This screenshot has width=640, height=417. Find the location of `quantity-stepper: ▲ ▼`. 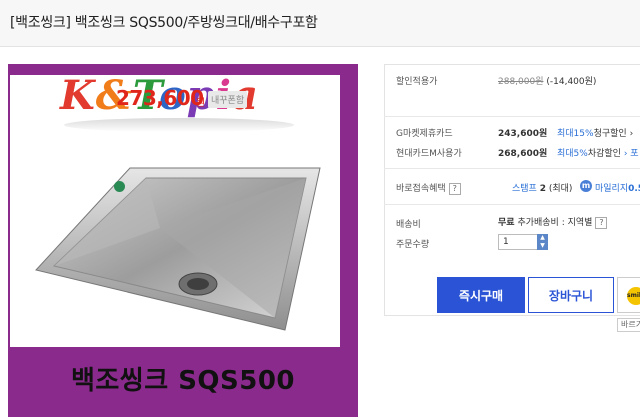

quantity-stepper: ▲ ▼ is located at coordinates (542, 242).